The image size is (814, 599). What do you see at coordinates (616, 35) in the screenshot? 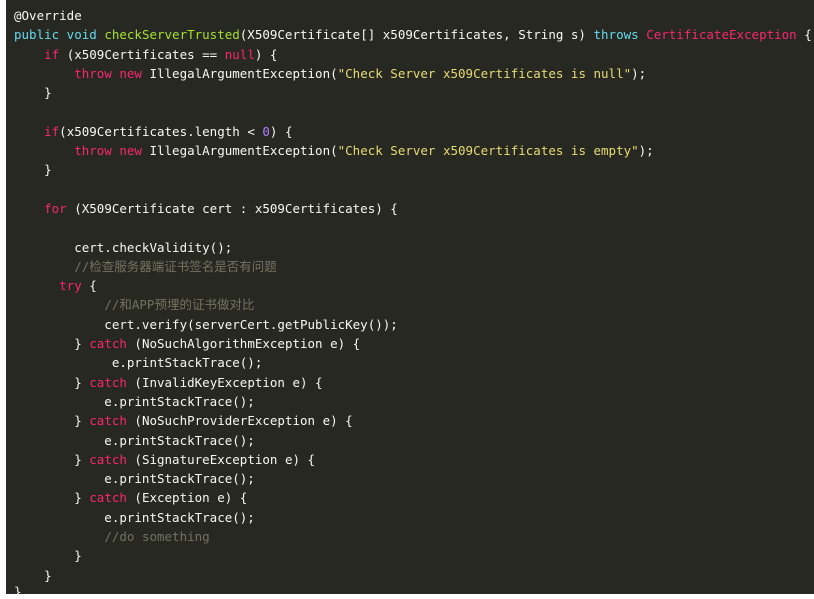
I see `code-token: throws` at bounding box center [616, 35].